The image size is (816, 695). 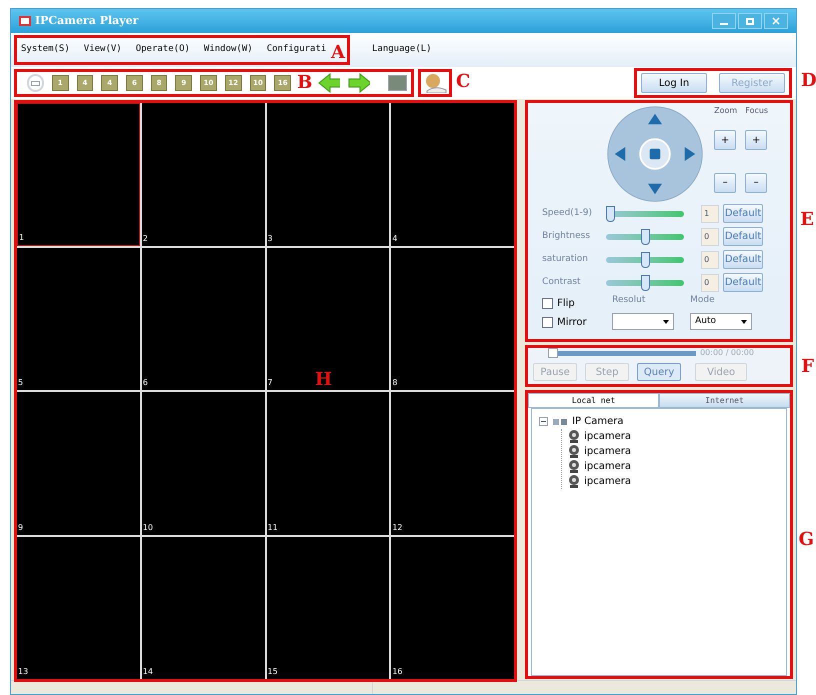 What do you see at coordinates (725, 182) in the screenshot?
I see `zoom-out-button: –` at bounding box center [725, 182].